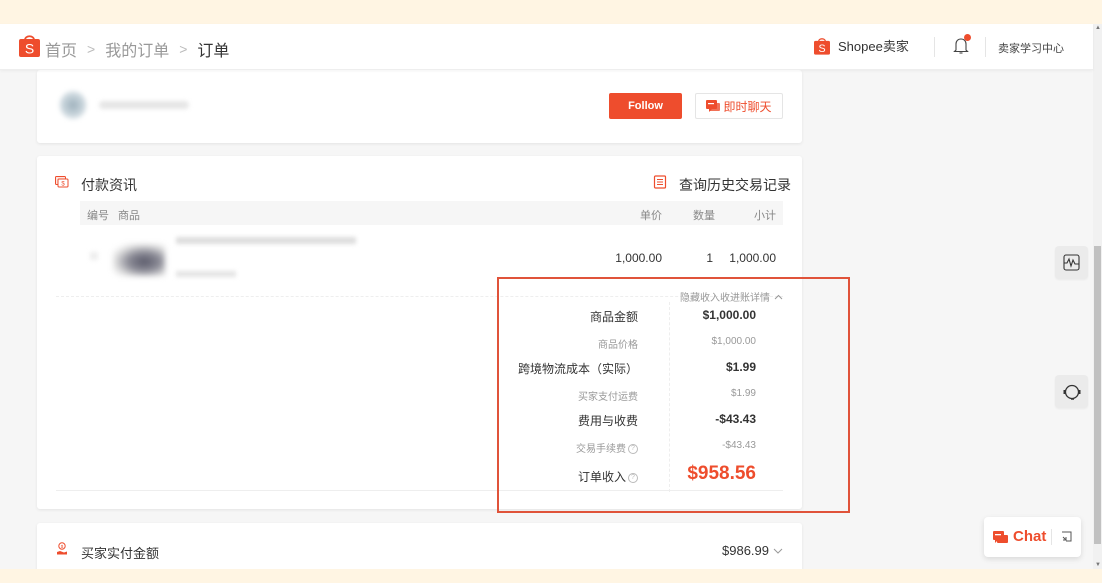 Image resolution: width=1102 pixels, height=583 pixels. Describe the element at coordinates (129, 216) in the screenshot. I see `col-product: 商品` at that location.